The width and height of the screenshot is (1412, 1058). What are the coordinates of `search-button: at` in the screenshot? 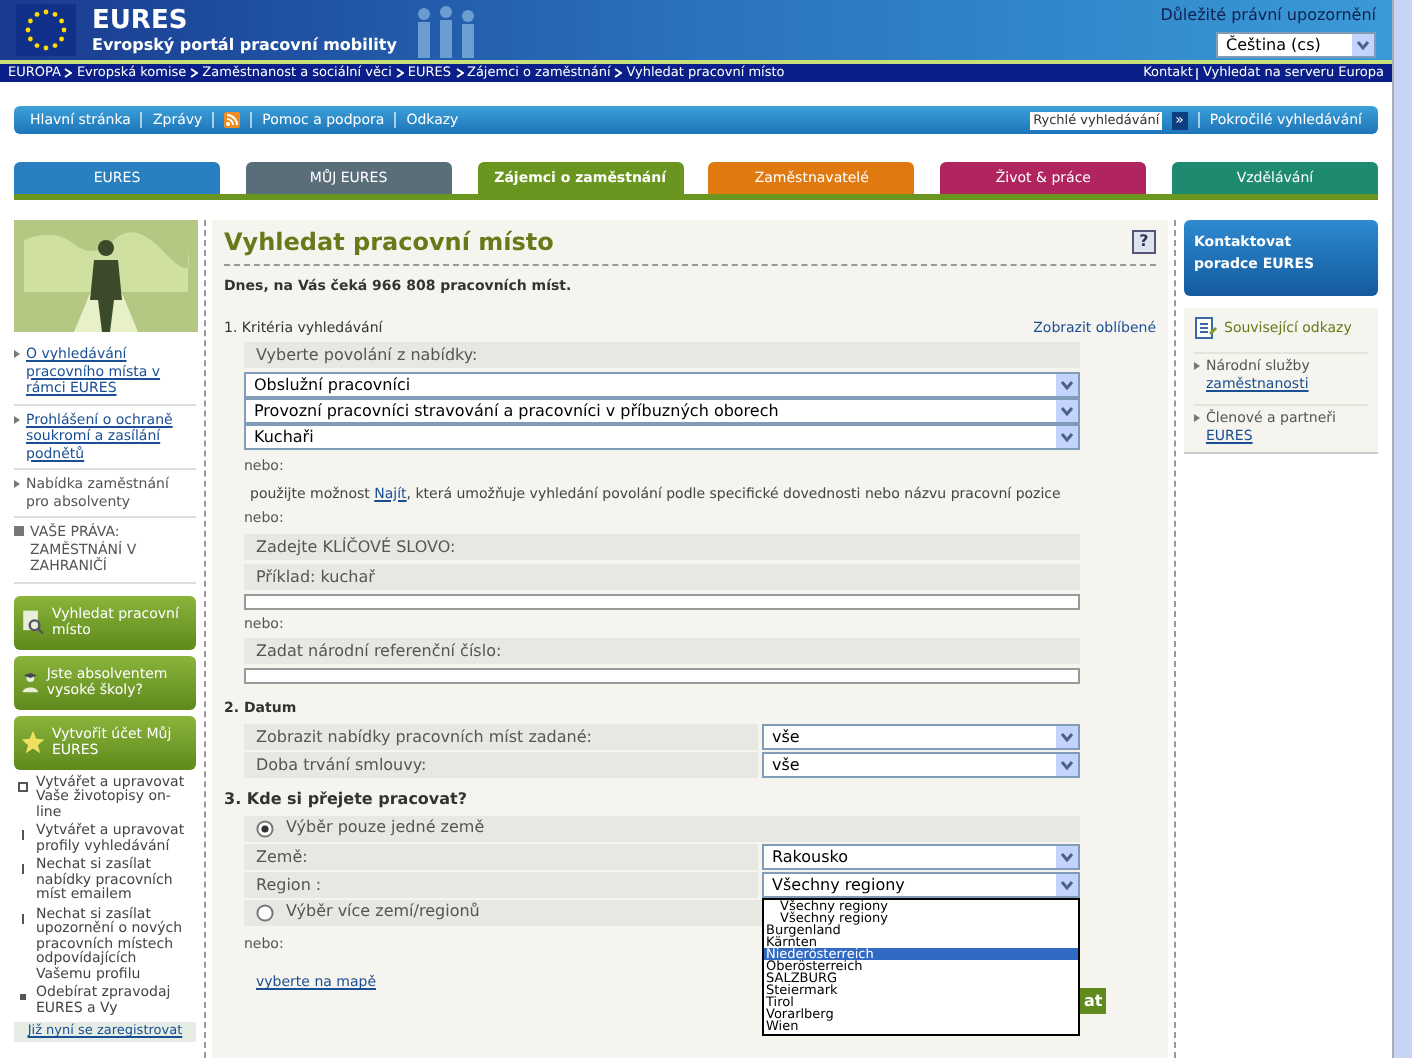 It's located at (1093, 1000).